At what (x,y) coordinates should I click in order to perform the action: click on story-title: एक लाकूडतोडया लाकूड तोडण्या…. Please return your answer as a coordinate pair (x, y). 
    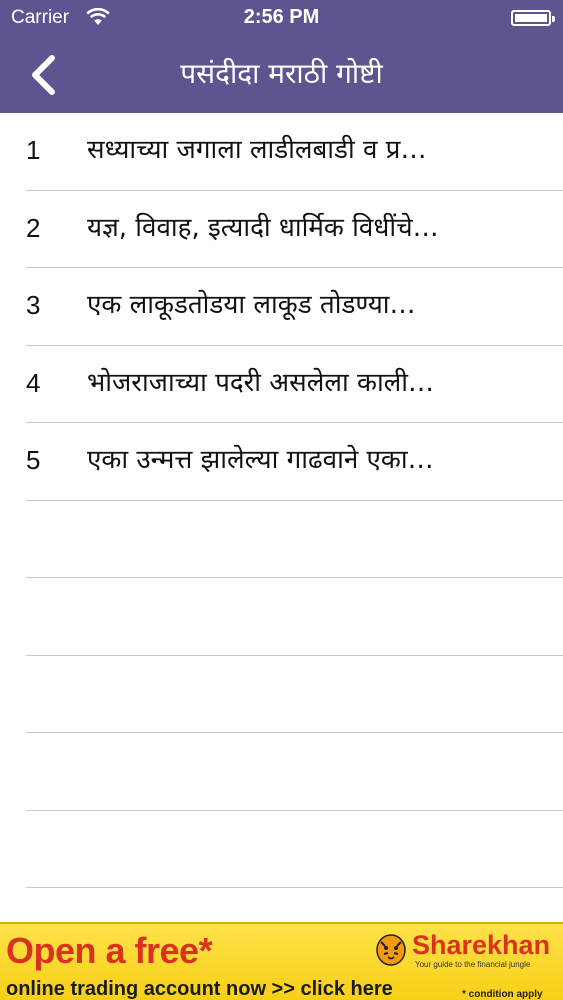
    Looking at the image, I should click on (251, 305).